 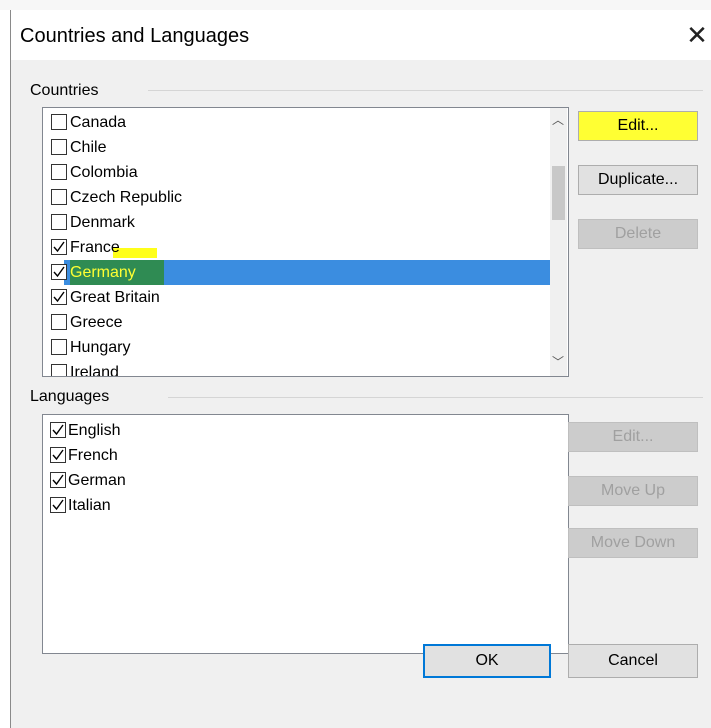 What do you see at coordinates (95, 247) in the screenshot?
I see `list-item-label: France` at bounding box center [95, 247].